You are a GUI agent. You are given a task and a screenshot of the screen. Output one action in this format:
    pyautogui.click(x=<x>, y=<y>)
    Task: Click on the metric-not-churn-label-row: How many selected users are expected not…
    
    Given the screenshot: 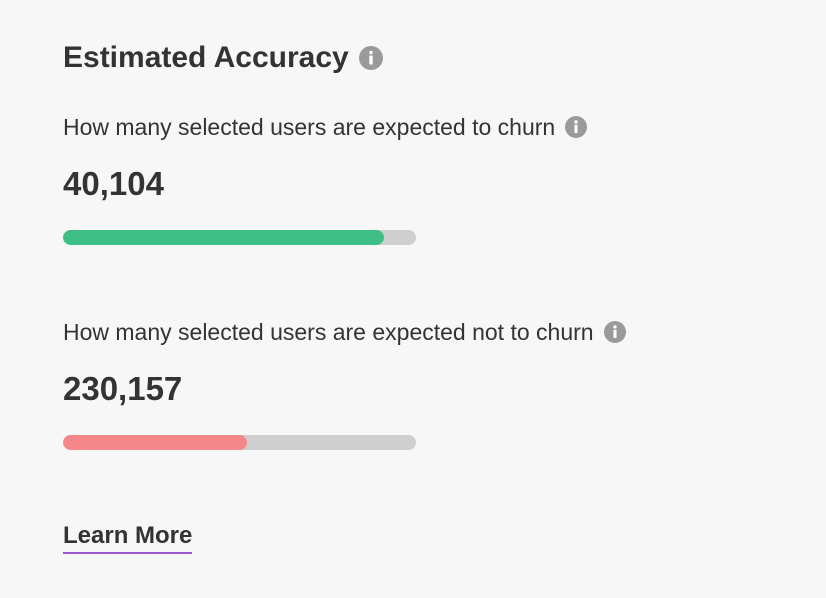 What is the action you would take?
    pyautogui.click(x=344, y=332)
    